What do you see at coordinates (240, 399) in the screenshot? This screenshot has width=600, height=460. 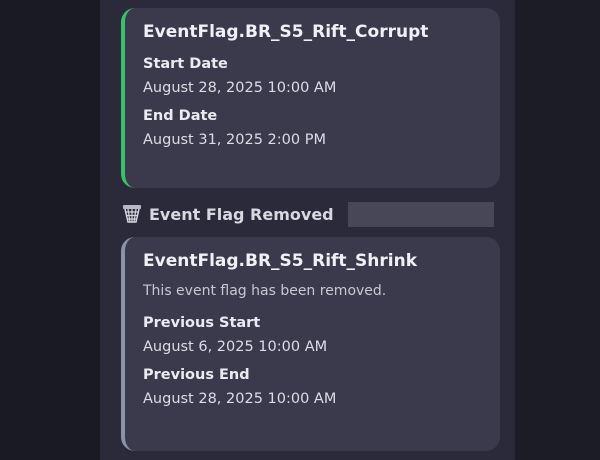 I see `previous-end-value: August 28, 2025 10:00 AM` at bounding box center [240, 399].